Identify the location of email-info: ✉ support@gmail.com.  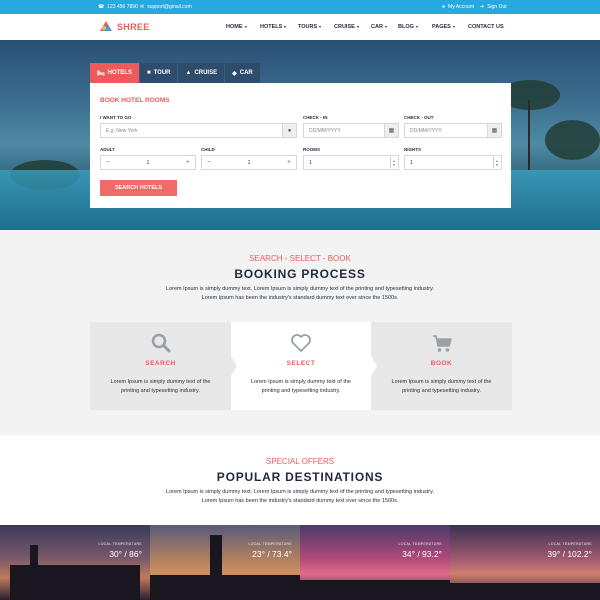
(166, 7).